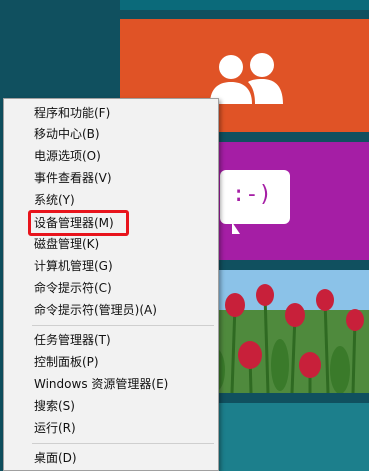  I want to click on menu-item-search: 搜索(S), so click(54, 406).